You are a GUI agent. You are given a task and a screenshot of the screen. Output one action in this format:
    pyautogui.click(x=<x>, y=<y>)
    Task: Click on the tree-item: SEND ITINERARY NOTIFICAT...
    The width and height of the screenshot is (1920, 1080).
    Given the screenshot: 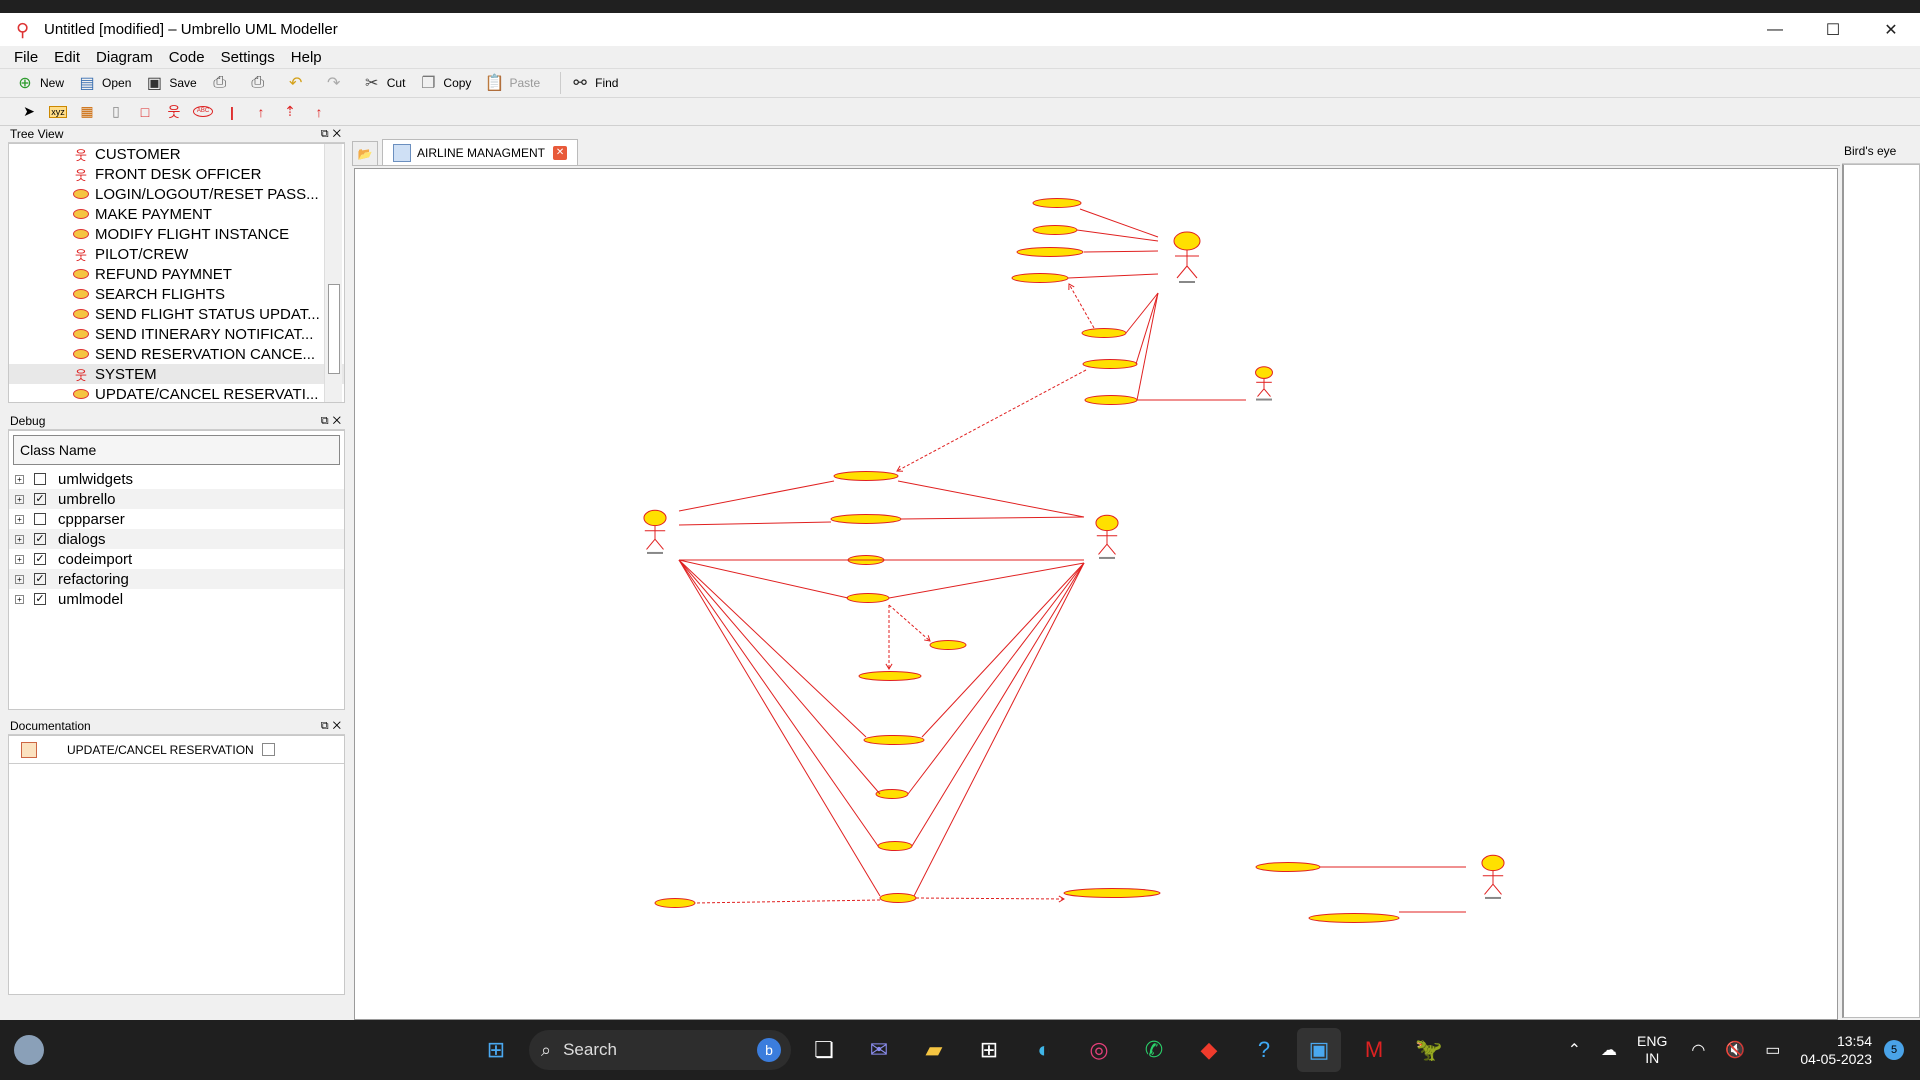 What is the action you would take?
    pyautogui.click(x=176, y=334)
    